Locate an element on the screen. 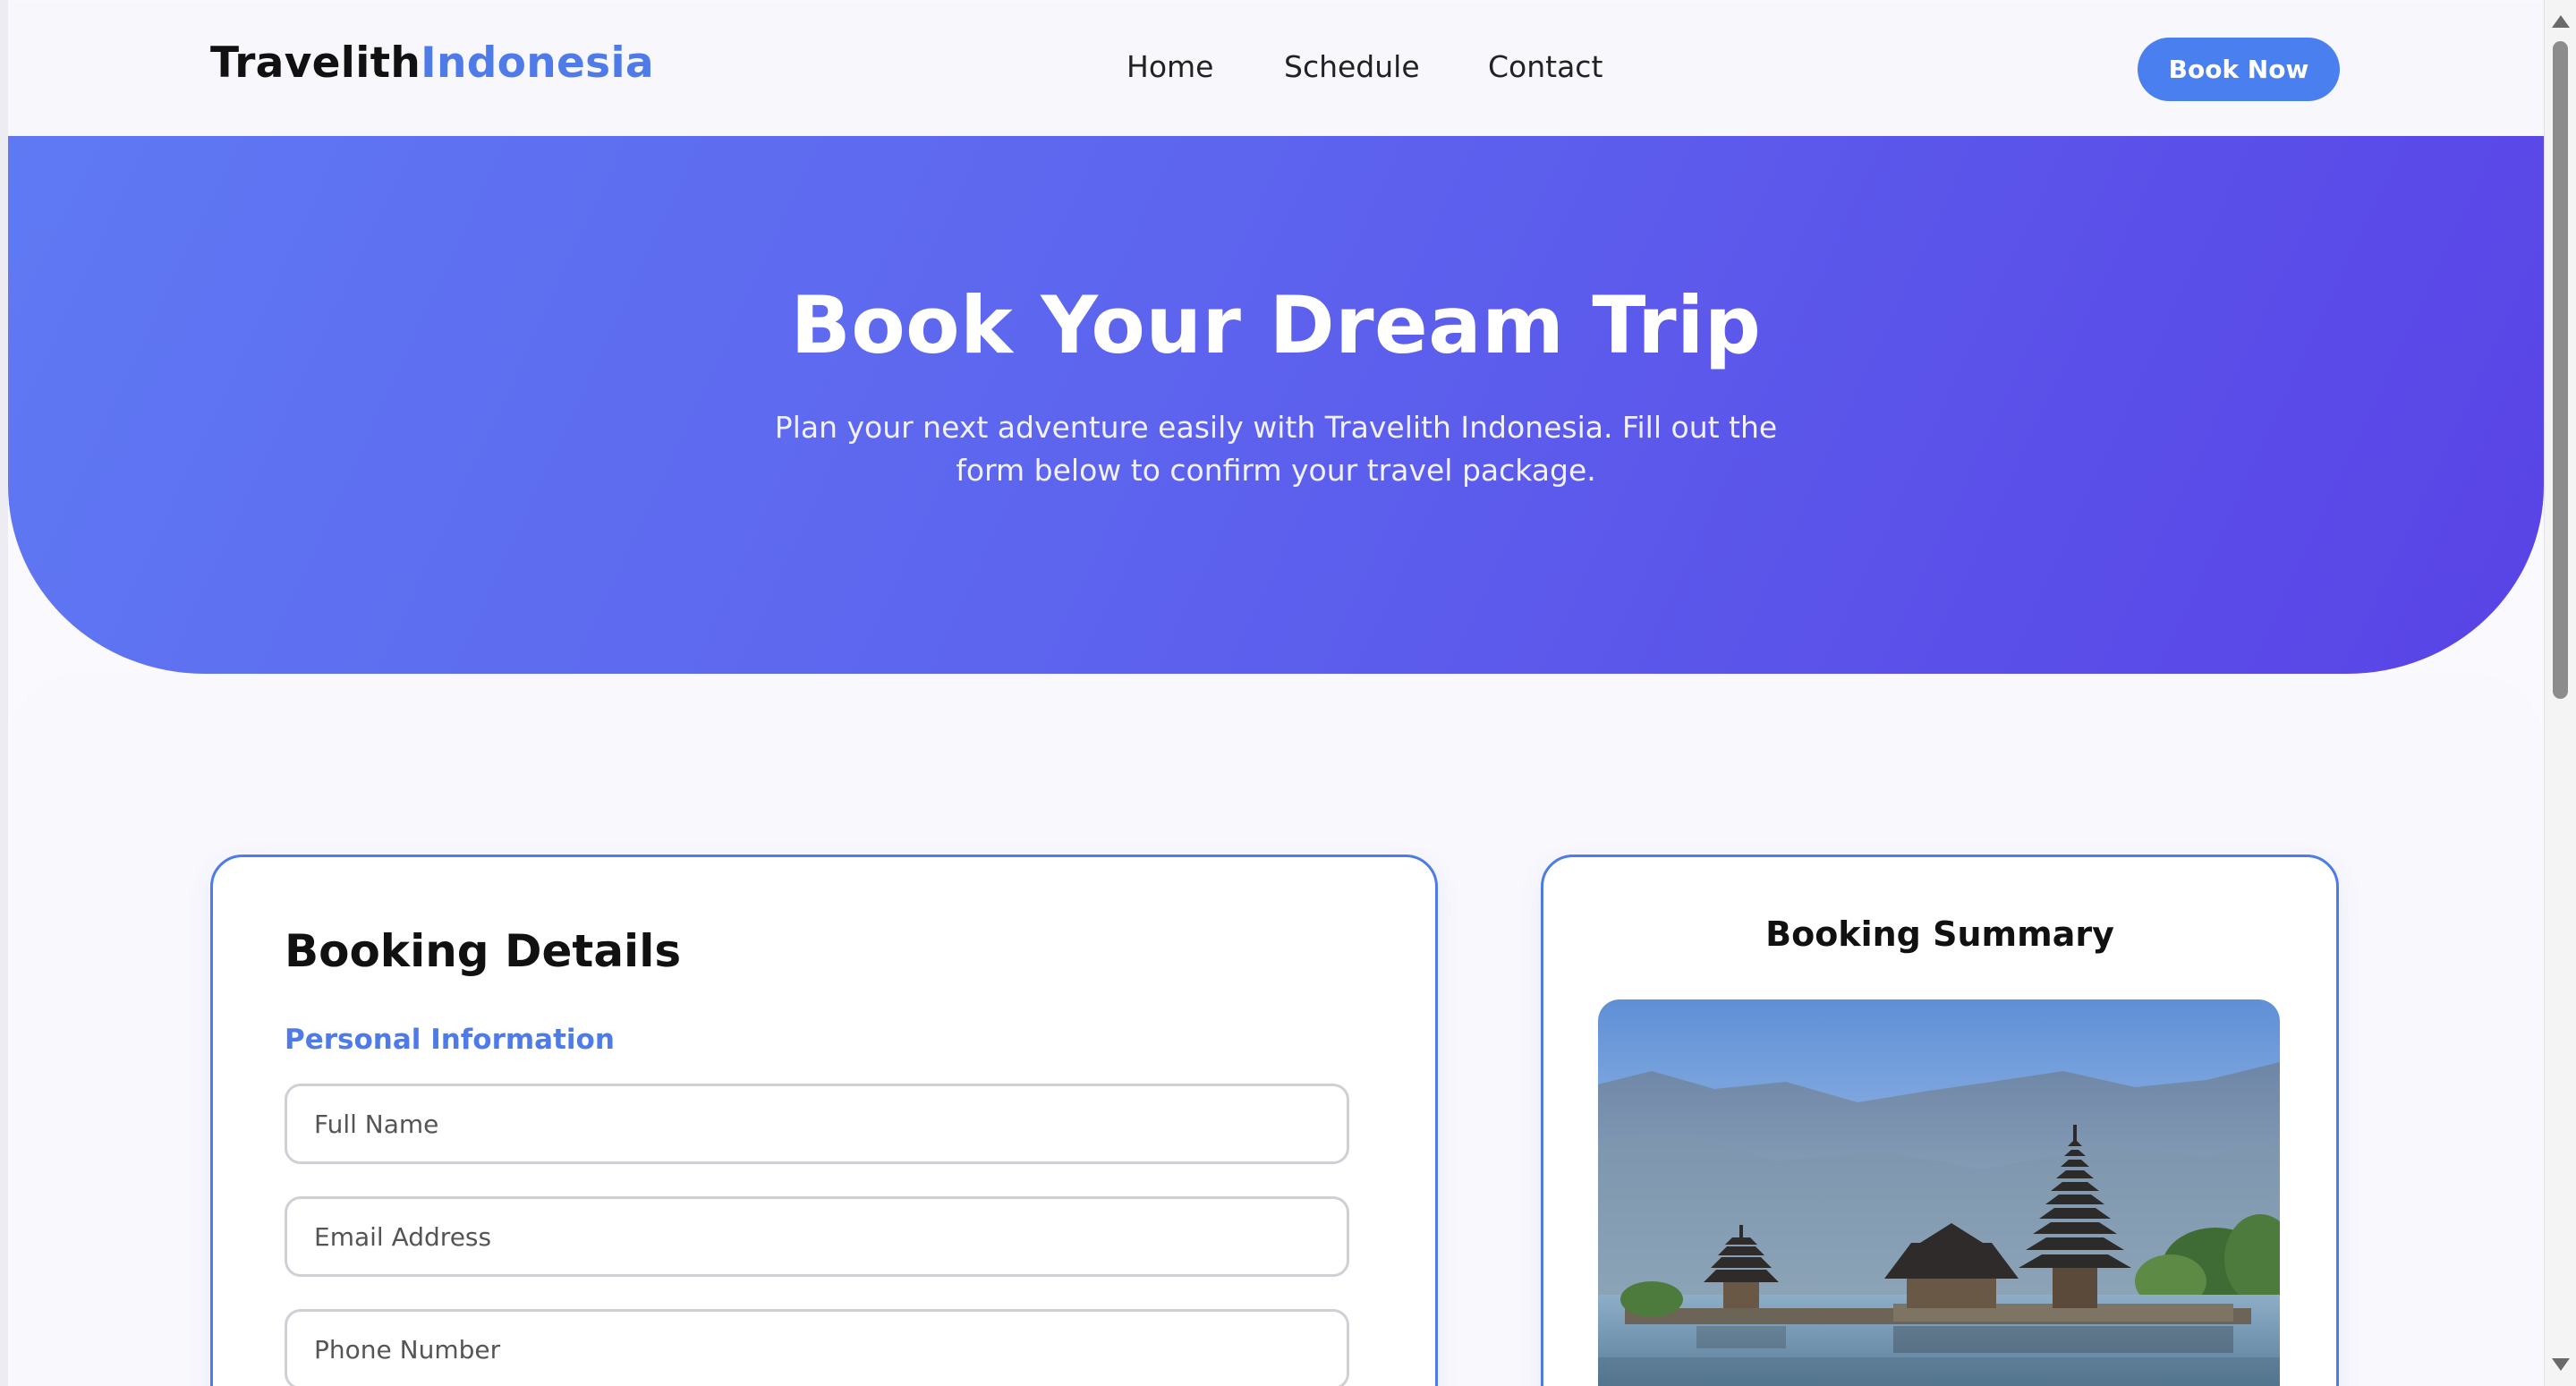  booking-details-title: Booking Details is located at coordinates (483, 951).